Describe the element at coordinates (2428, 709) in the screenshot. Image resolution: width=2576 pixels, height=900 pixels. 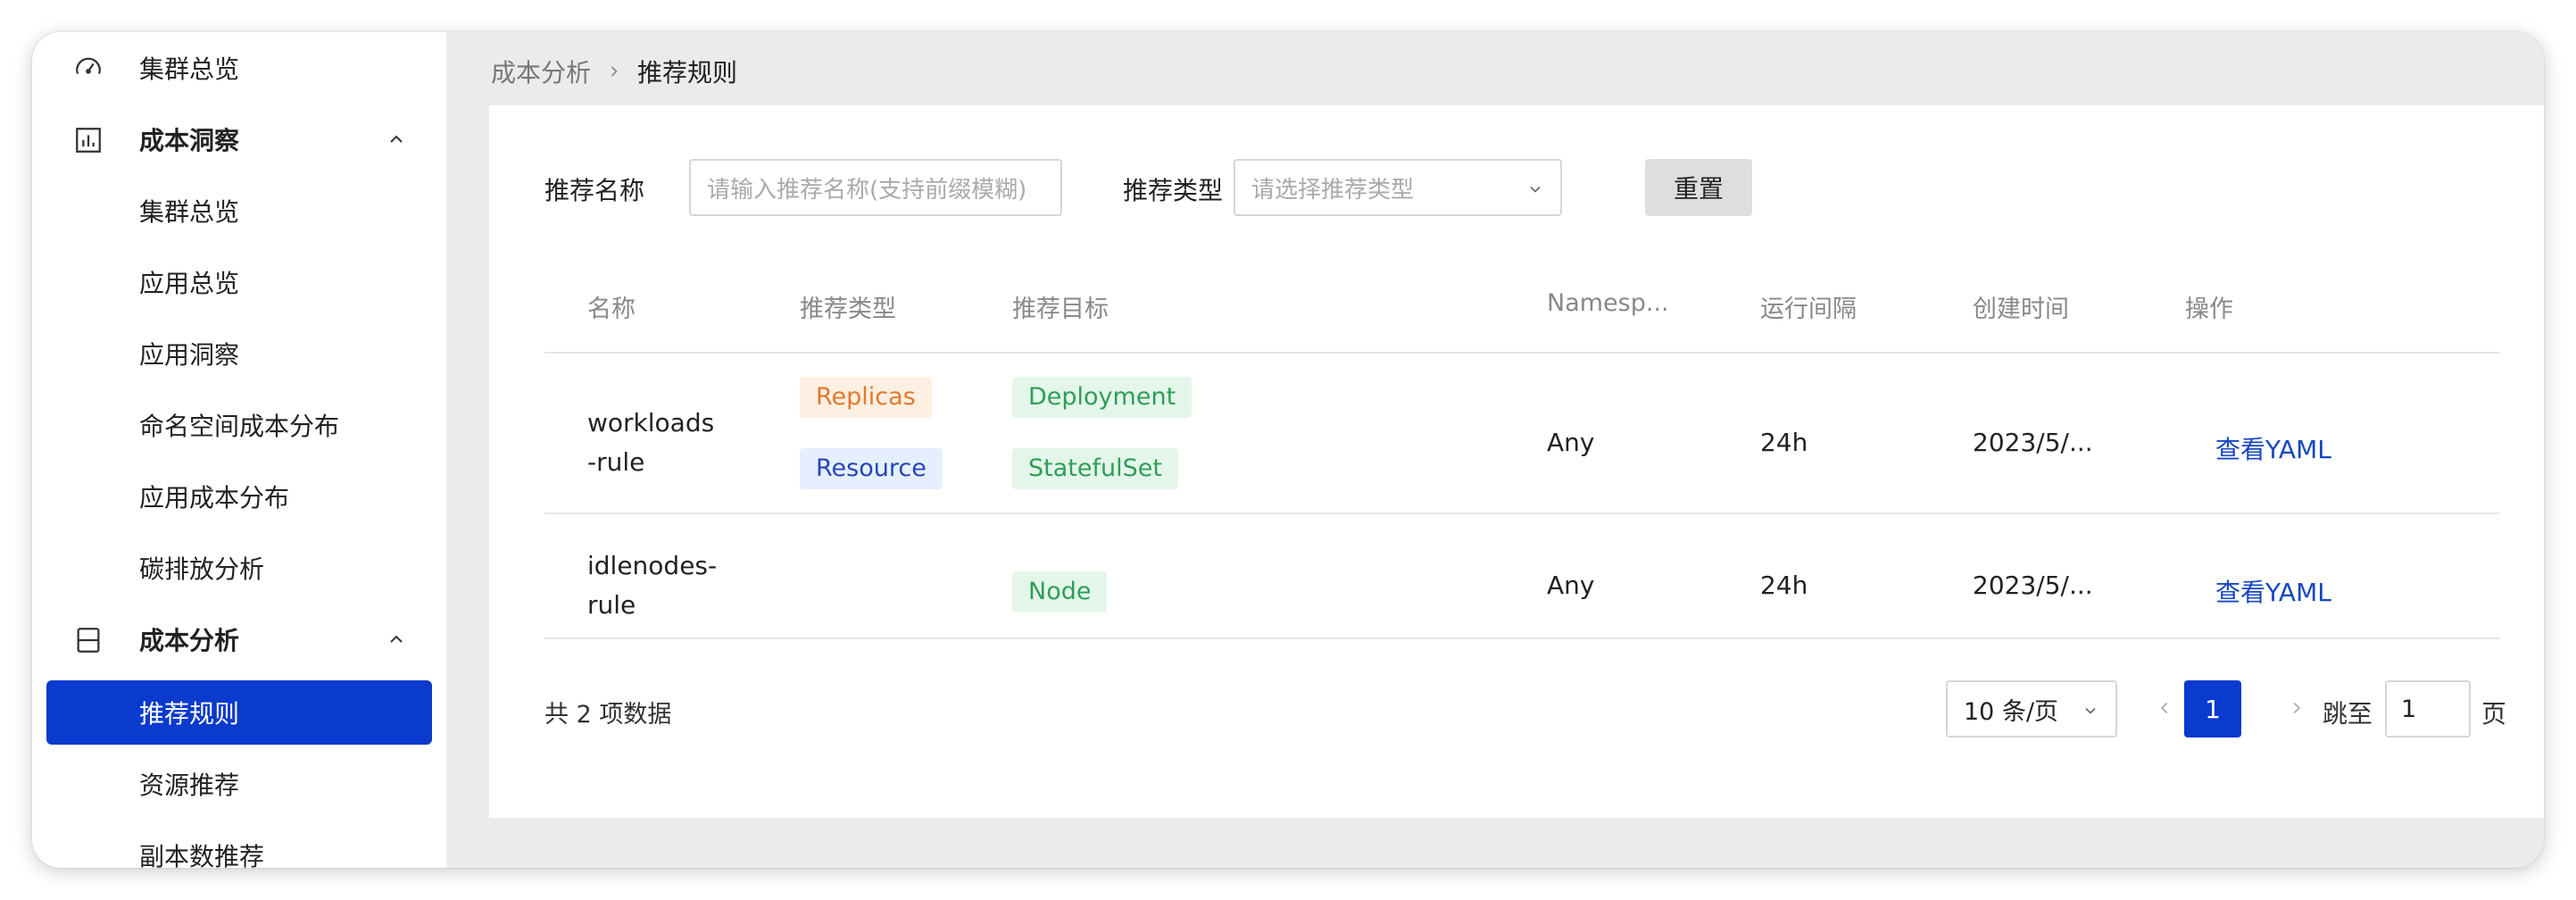
I see `jump-page-input: 1` at that location.